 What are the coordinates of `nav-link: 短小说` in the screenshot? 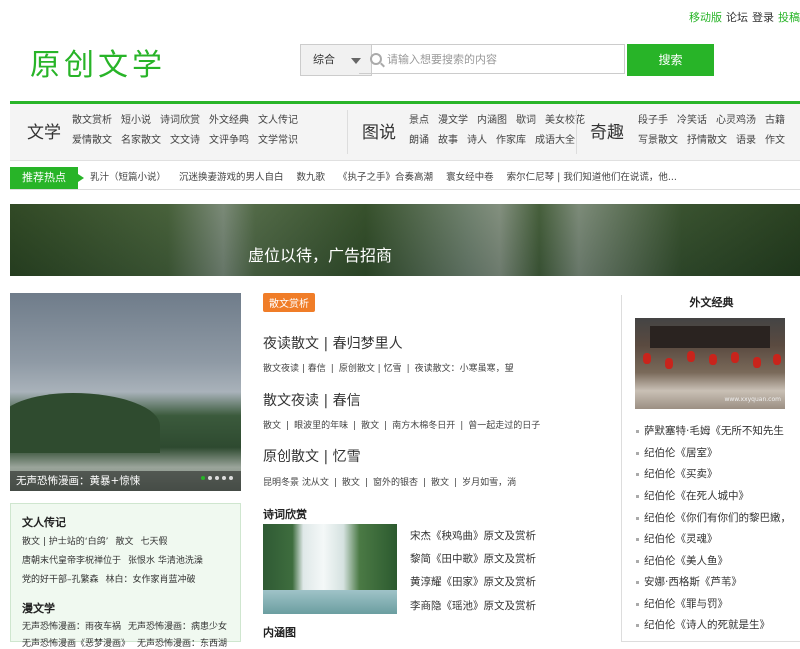 It's located at (136, 120).